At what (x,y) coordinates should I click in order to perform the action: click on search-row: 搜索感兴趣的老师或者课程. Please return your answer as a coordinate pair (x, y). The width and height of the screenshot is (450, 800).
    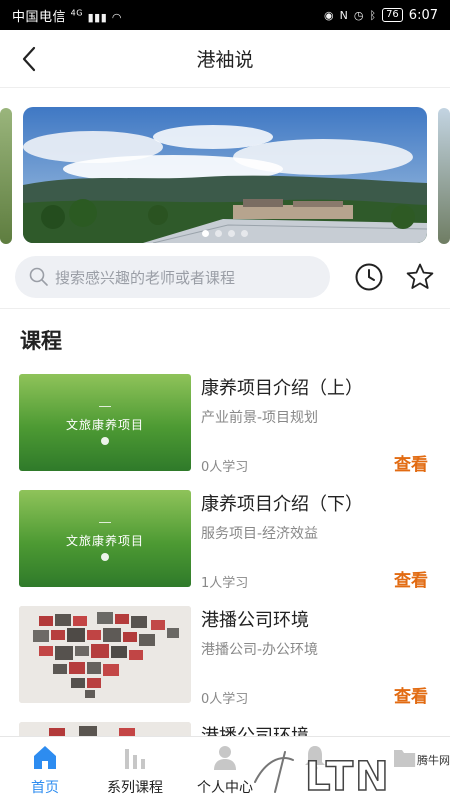
    Looking at the image, I should click on (225, 278).